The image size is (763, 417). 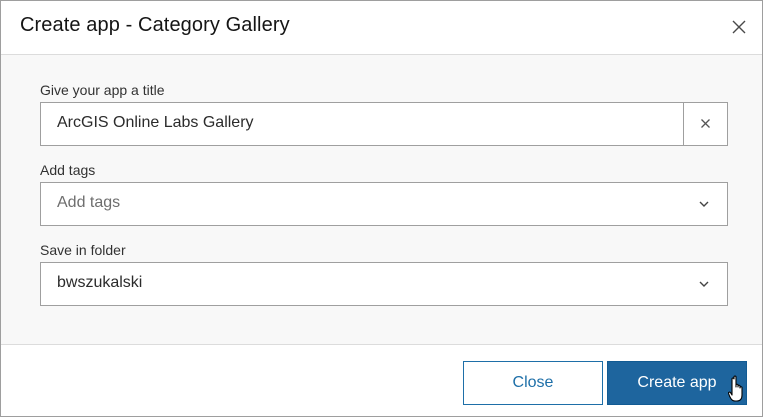 I want to click on clear-icon, so click(x=705, y=123).